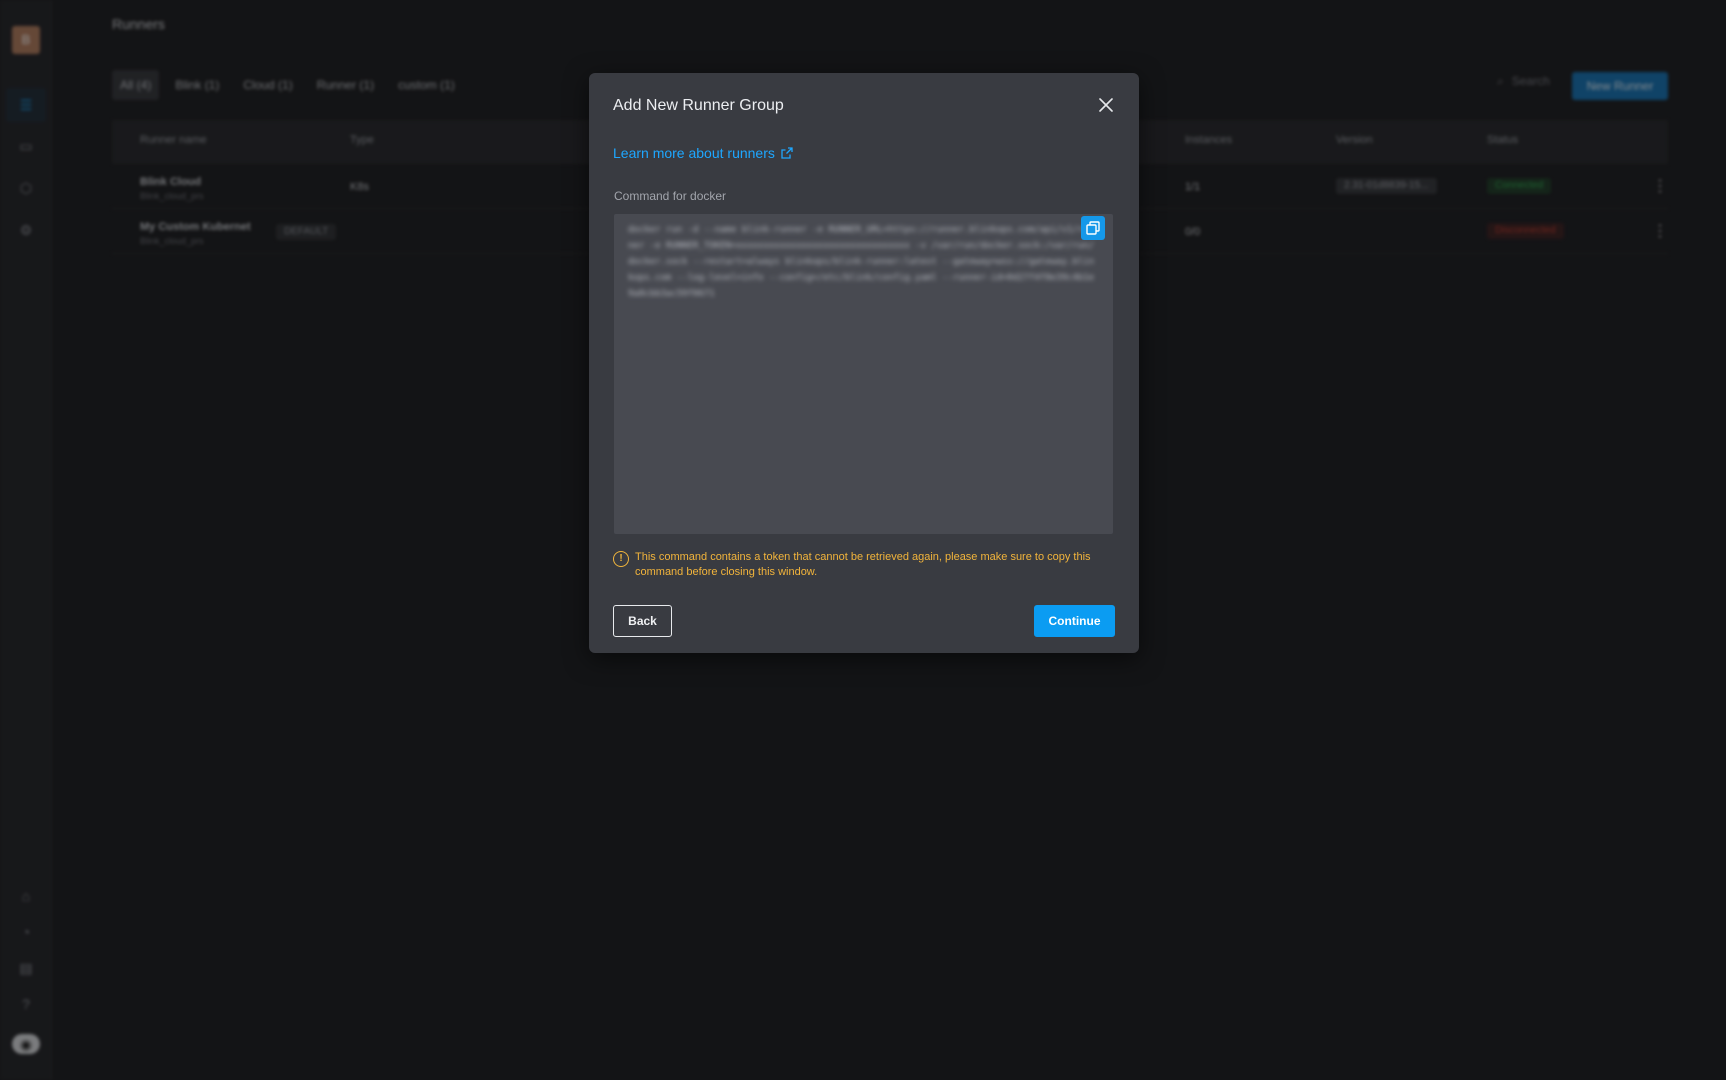  I want to click on learn-more-label: Learn more about runners, so click(694, 153).